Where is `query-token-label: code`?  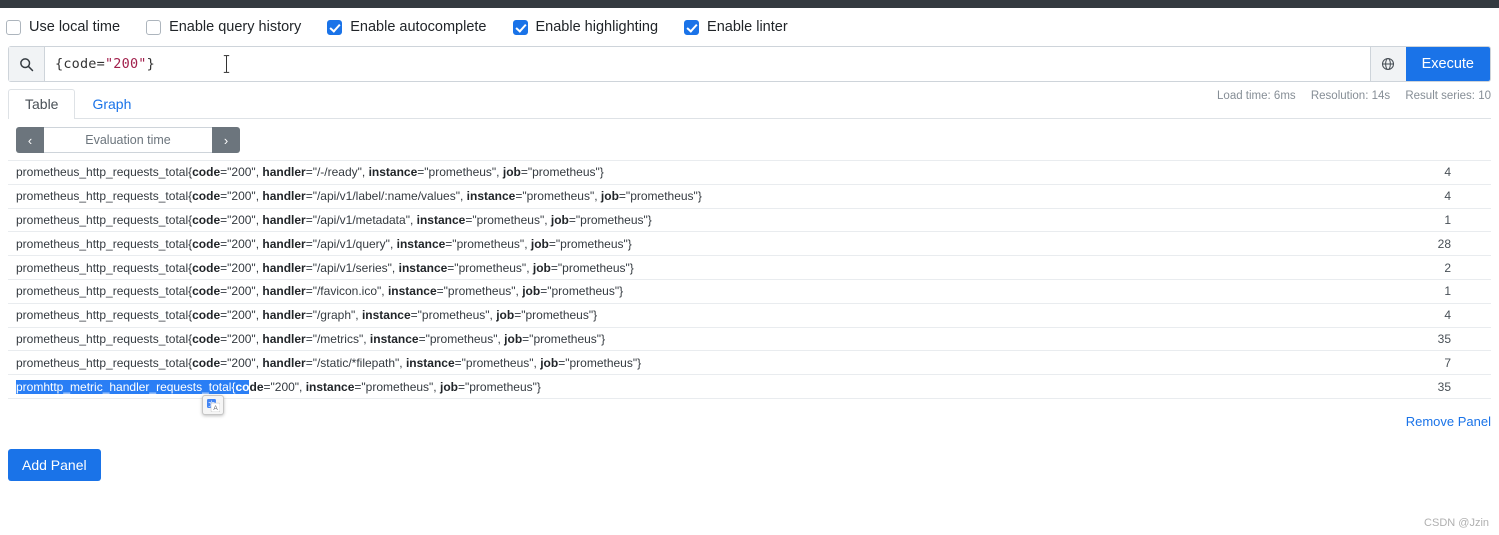 query-token-label: code is located at coordinates (80, 64).